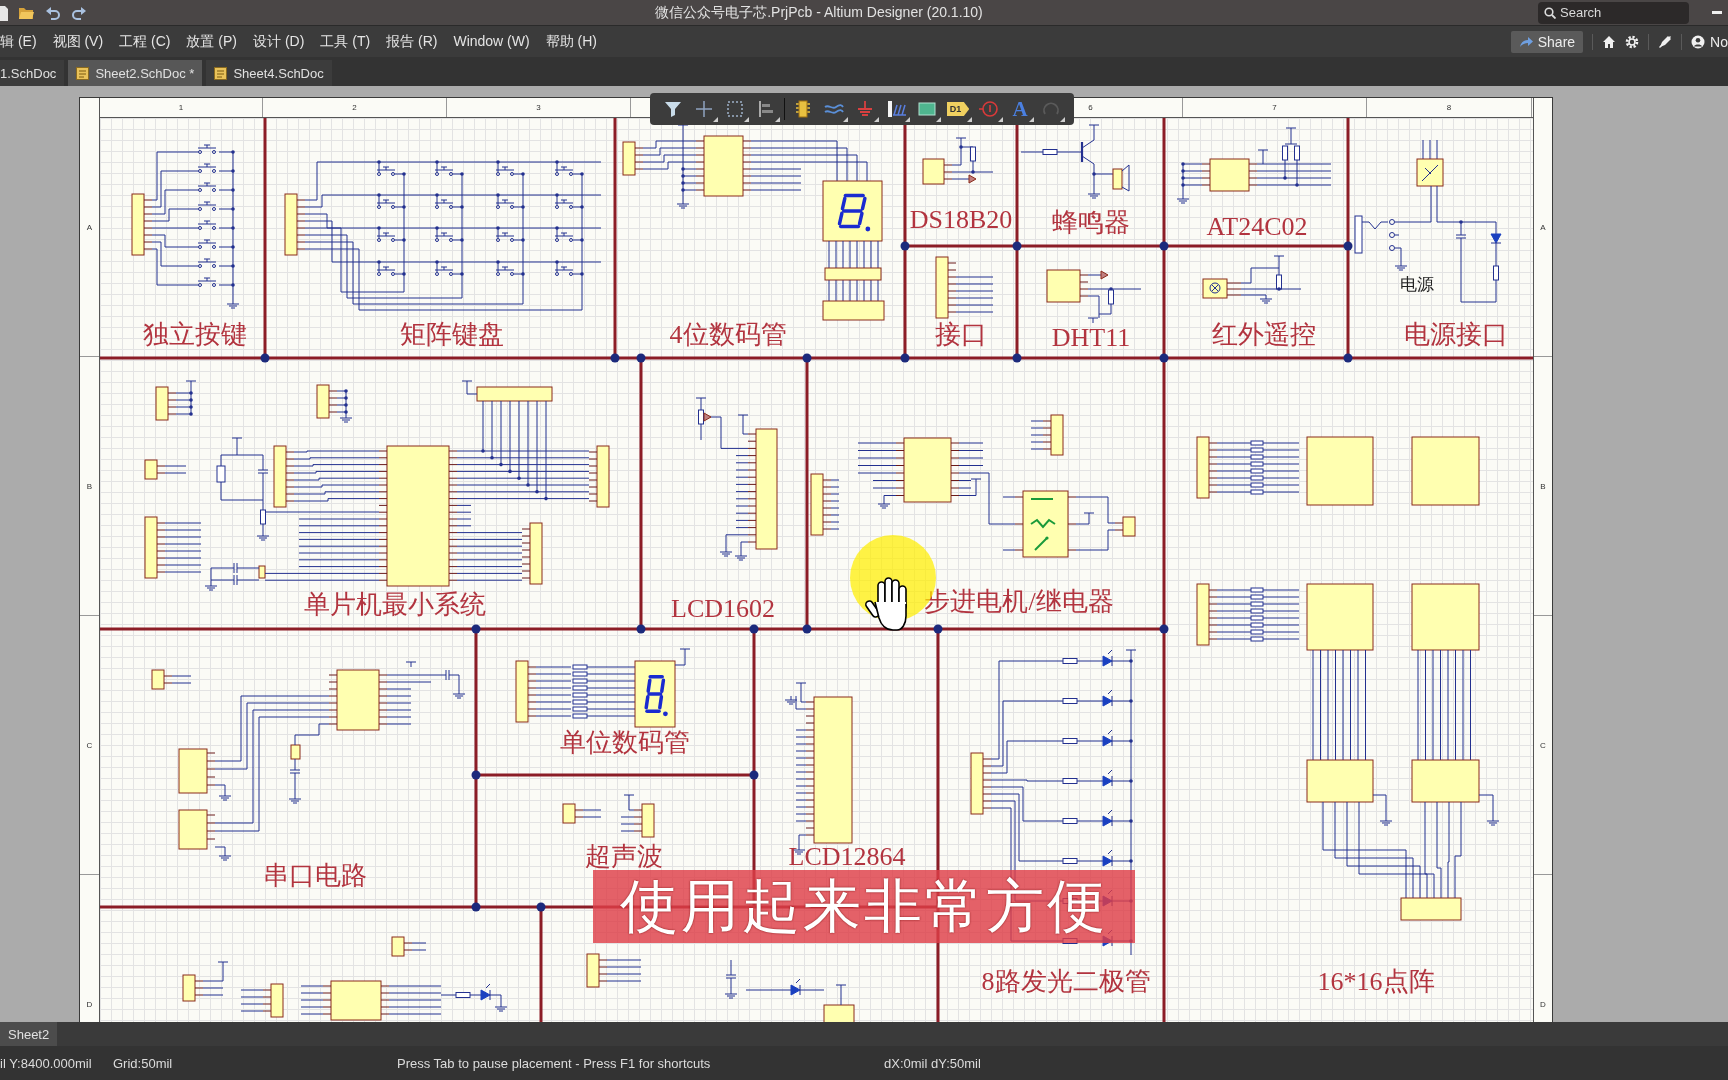  I want to click on menu-item: Window (W), so click(491, 41).